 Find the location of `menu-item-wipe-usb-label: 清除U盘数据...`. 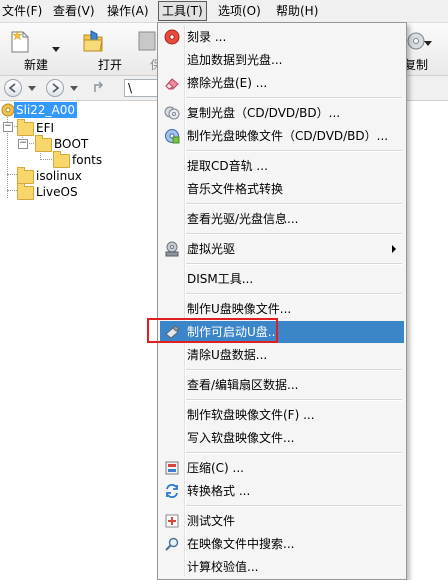

menu-item-wipe-usb-label: 清除U盘数据... is located at coordinates (227, 355).